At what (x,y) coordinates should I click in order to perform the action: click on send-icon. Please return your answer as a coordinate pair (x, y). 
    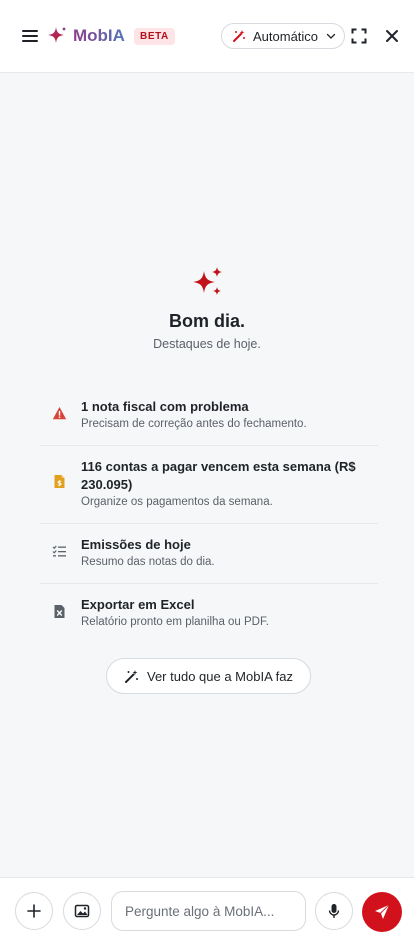
    Looking at the image, I should click on (382, 911).